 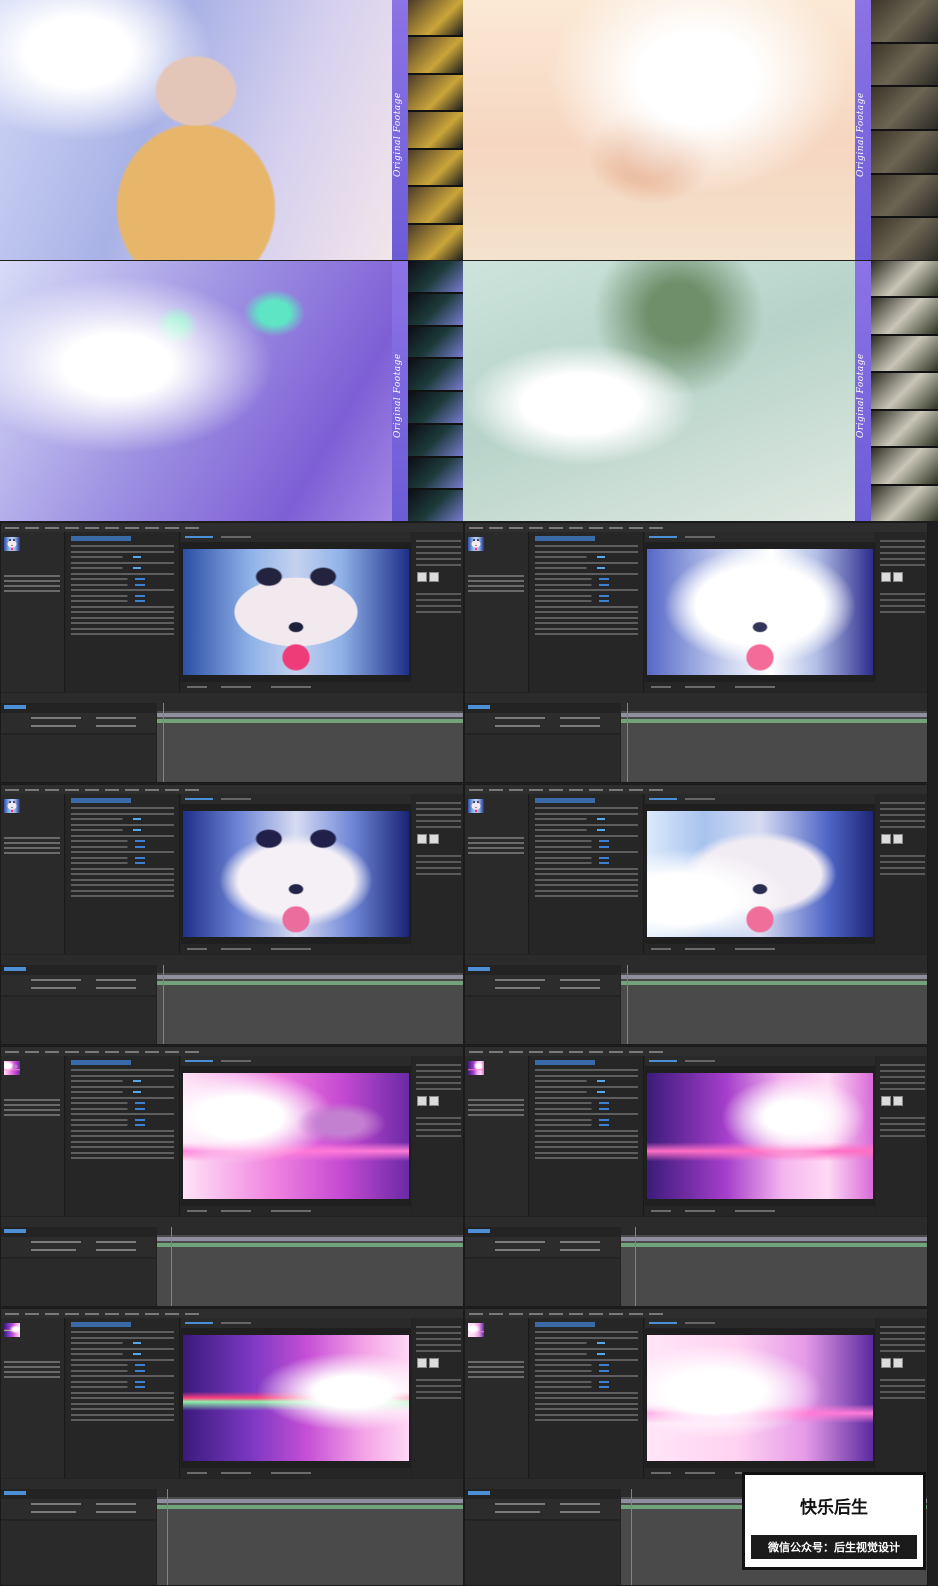 What do you see at coordinates (196, 391) in the screenshot?
I see `neon-woman-photo` at bounding box center [196, 391].